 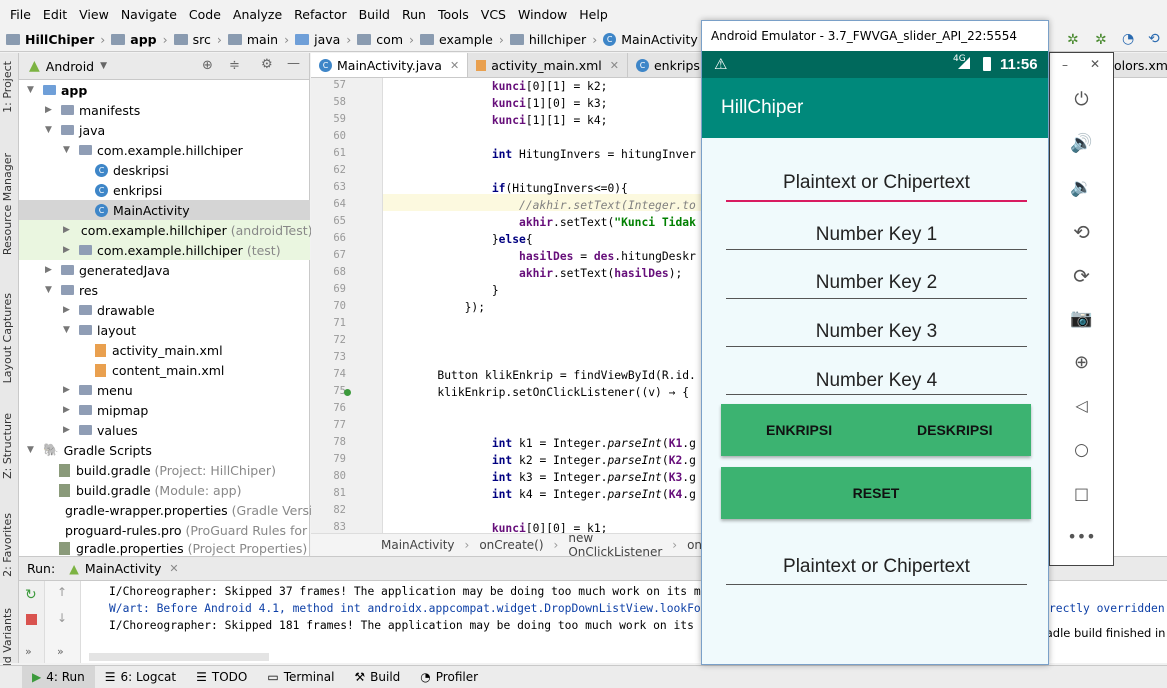 What do you see at coordinates (1081, 450) in the screenshot?
I see `home-icon: ○` at bounding box center [1081, 450].